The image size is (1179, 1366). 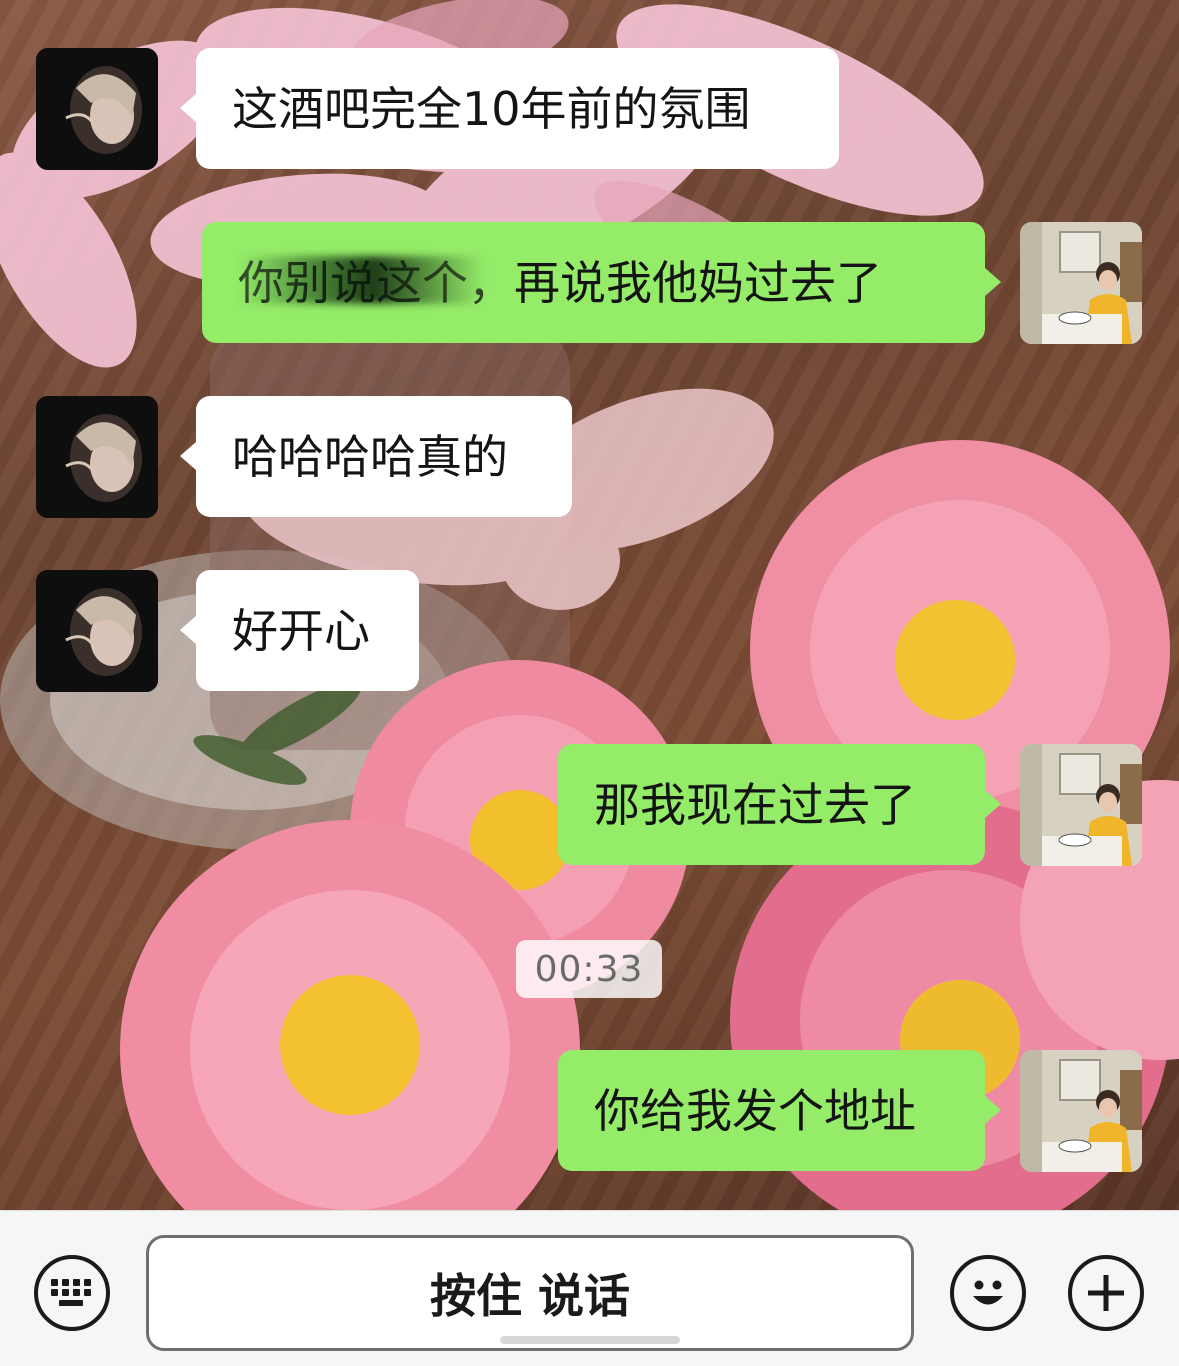 I want to click on keyboard-toggle-button, so click(x=72, y=1293).